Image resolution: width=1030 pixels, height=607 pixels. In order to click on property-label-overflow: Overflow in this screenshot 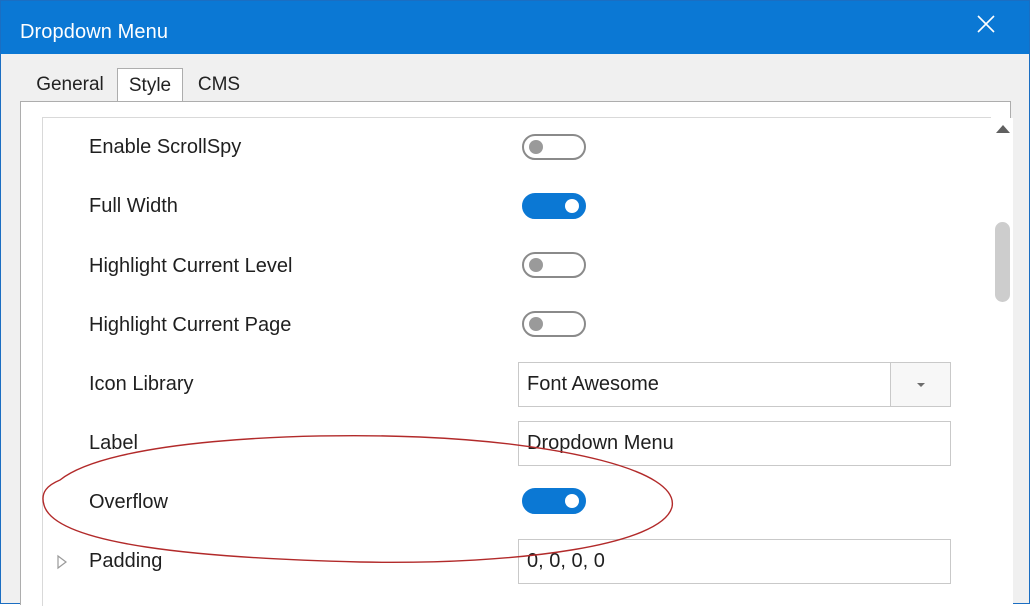, I will do `click(128, 502)`.